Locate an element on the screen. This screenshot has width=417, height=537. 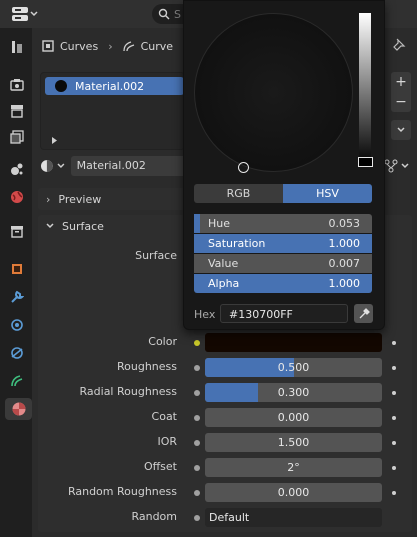
tab-world is located at coordinates (17, 197).